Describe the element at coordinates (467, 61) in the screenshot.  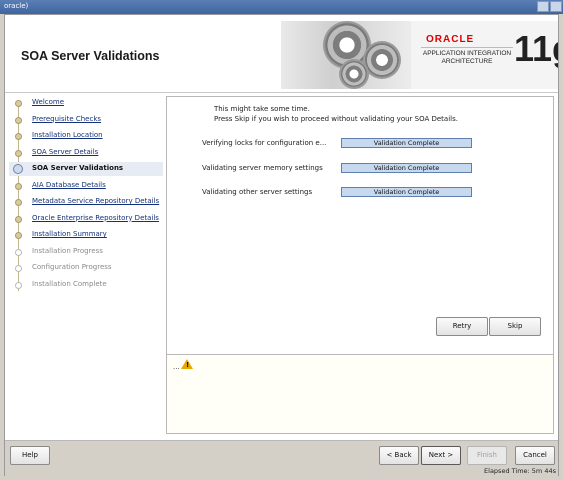
I see `product-name-line2: ARCHITECTURE` at that location.